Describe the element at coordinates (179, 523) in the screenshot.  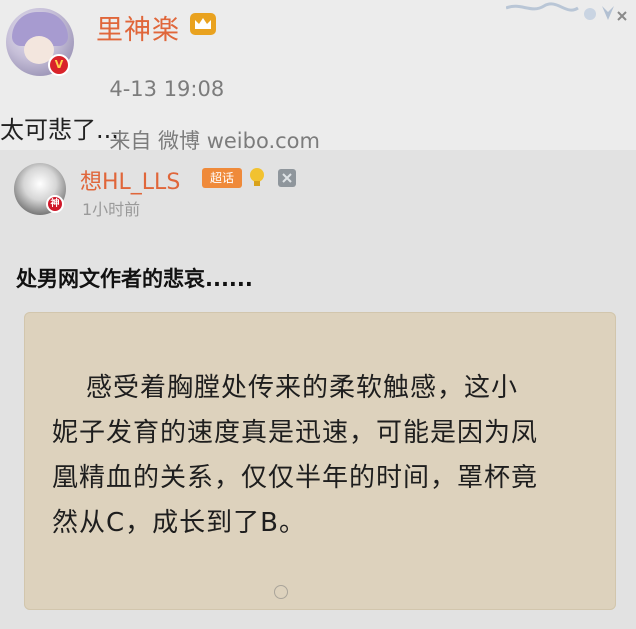
I see `image-text-line: 然从C，成长到了B。` at that location.